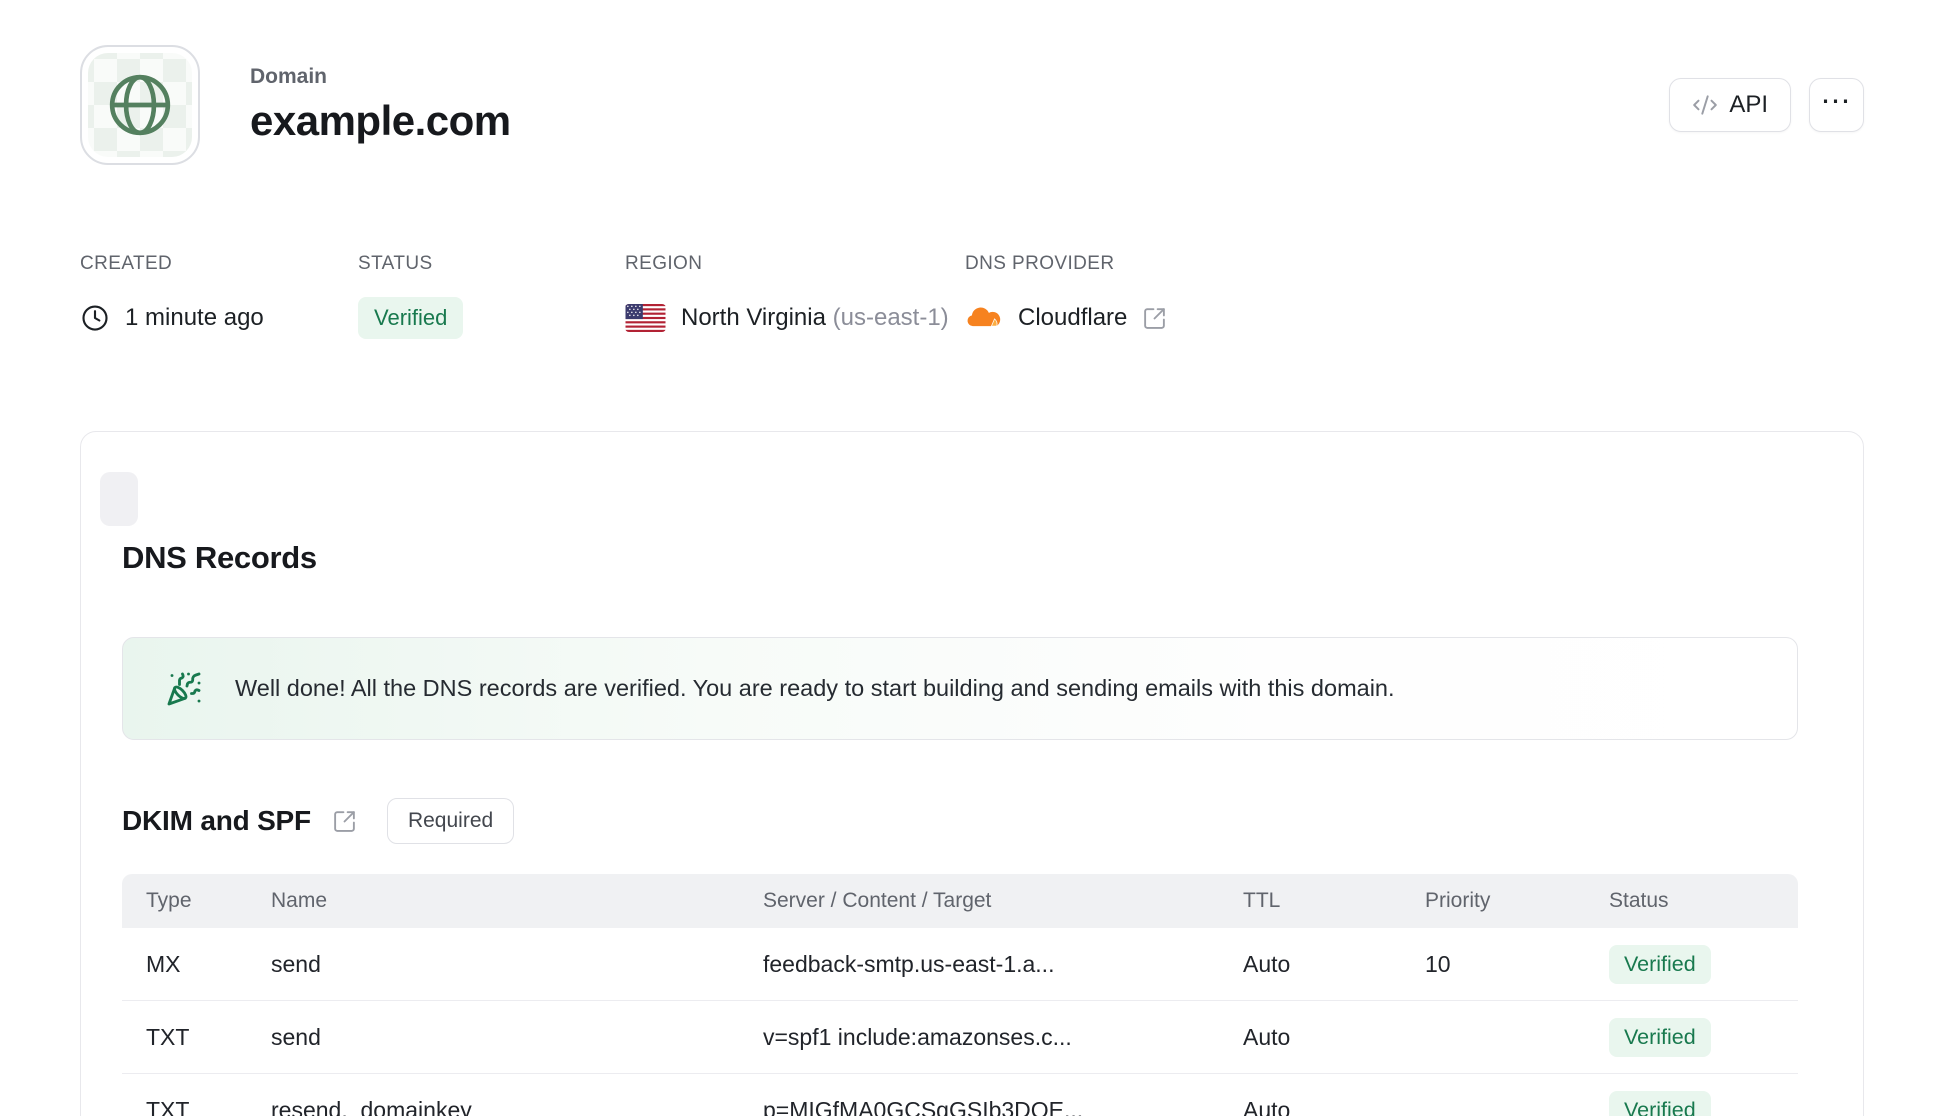 This screenshot has height=1116, width=1944. I want to click on api-button: API, so click(1730, 105).